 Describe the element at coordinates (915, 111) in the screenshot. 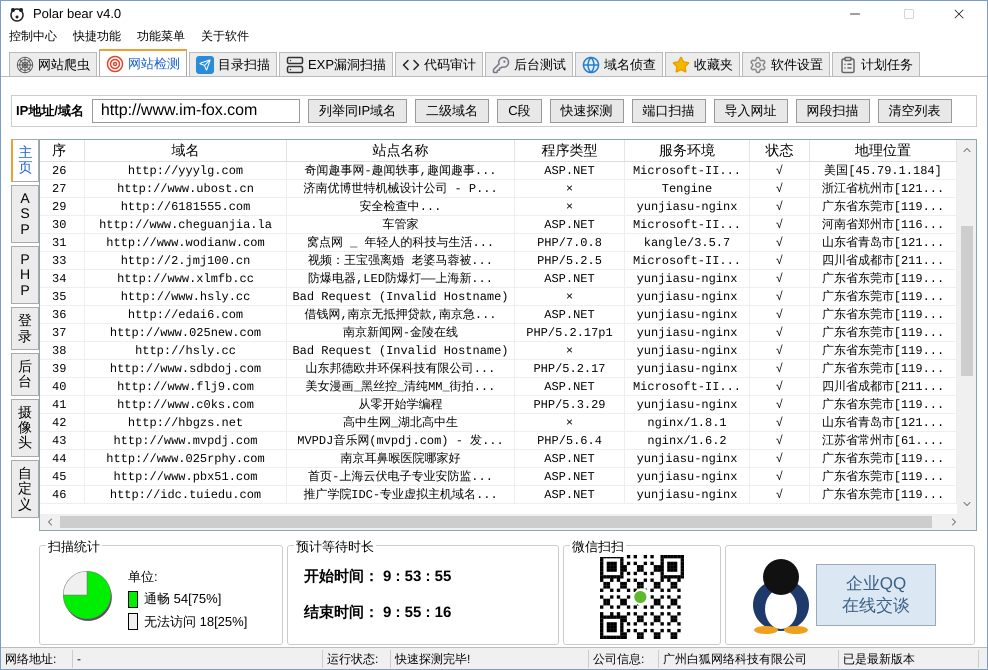

I see `toolbar-button: 清空列表` at that location.